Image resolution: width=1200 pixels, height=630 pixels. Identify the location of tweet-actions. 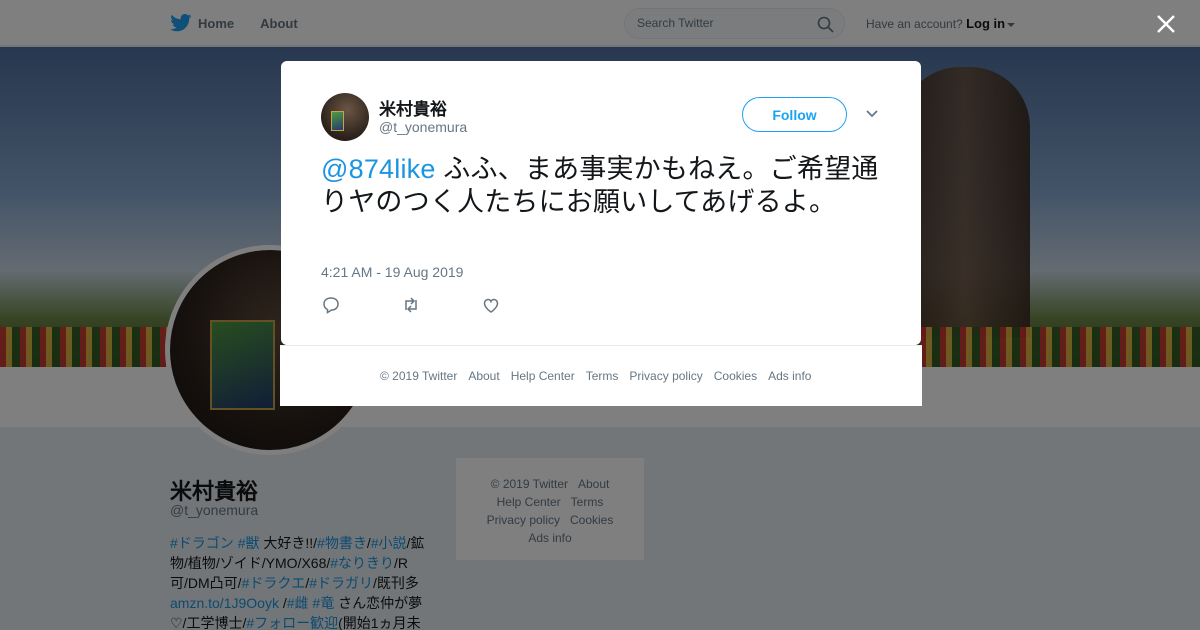
(441, 305).